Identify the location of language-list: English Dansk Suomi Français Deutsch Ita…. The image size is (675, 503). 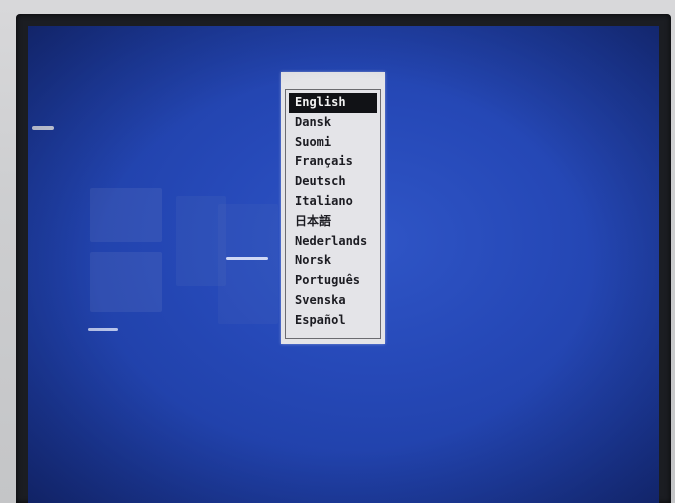
(333, 210).